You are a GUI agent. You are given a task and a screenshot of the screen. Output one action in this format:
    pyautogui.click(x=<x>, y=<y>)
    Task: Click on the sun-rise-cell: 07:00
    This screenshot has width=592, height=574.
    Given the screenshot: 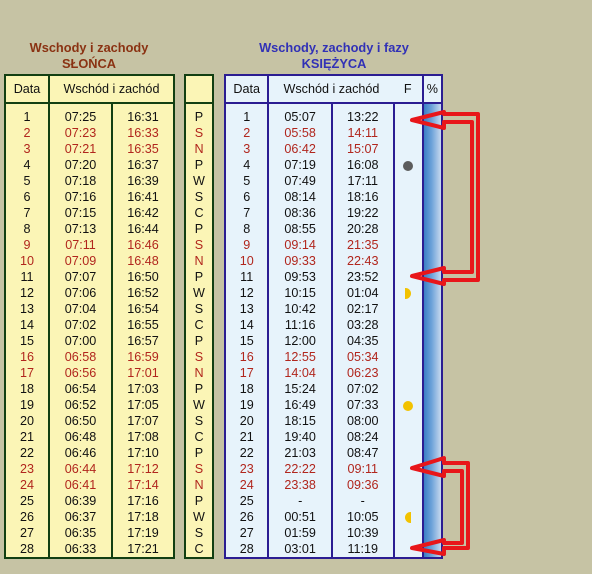 What is the action you would take?
    pyautogui.click(x=80, y=341)
    